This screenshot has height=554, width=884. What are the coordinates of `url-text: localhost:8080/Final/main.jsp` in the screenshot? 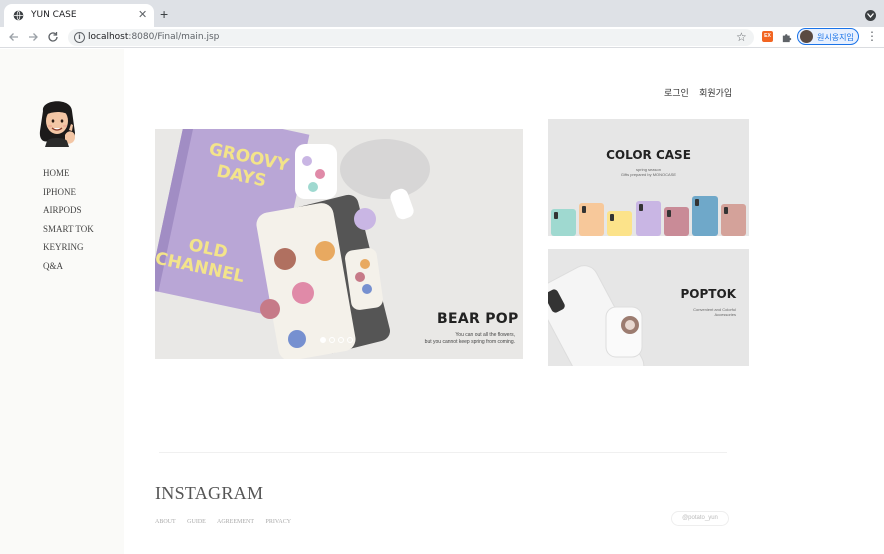 It's located at (153, 37).